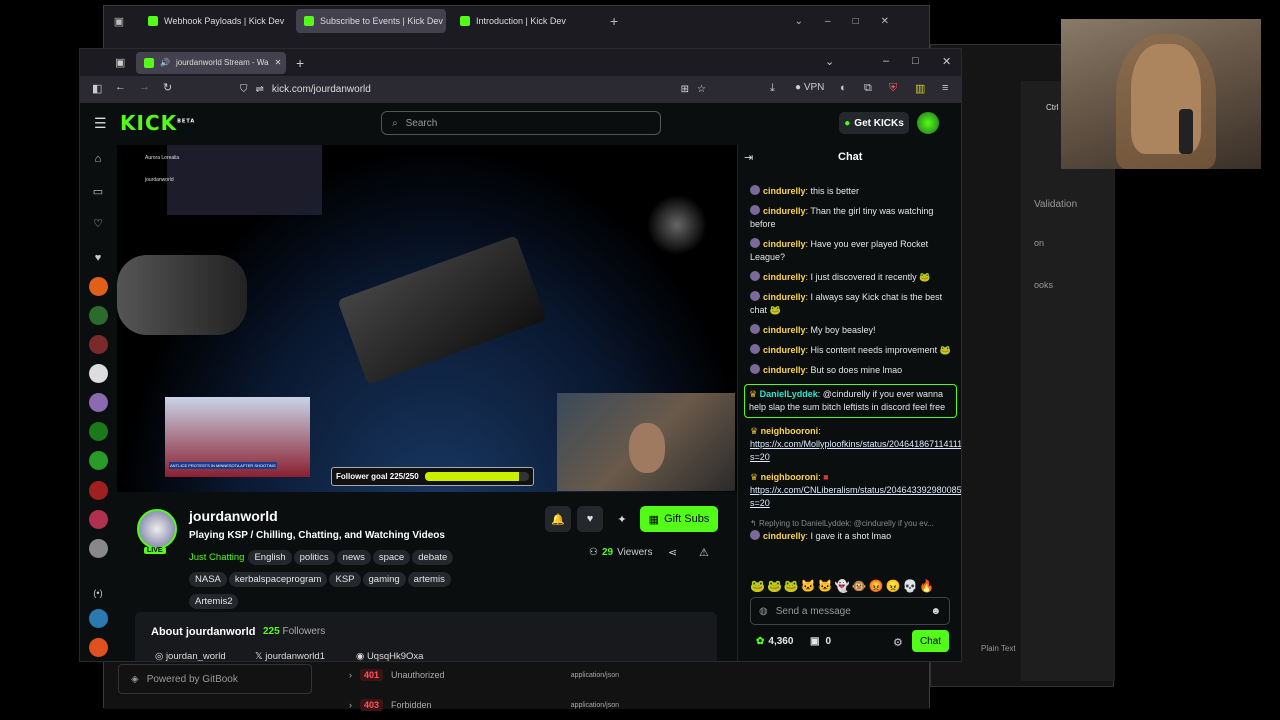 This screenshot has height=720, width=1280. Describe the element at coordinates (433, 557) in the screenshot. I see `tag: debate` at that location.